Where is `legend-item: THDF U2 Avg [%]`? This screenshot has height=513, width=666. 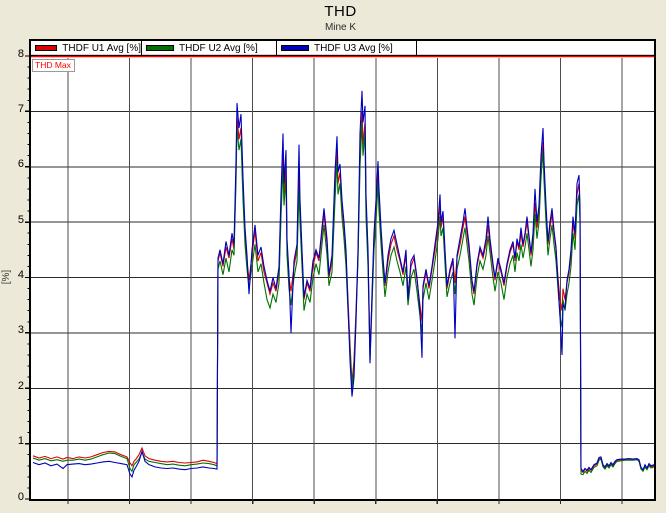 legend-item: THDF U2 Avg [%] is located at coordinates (209, 48).